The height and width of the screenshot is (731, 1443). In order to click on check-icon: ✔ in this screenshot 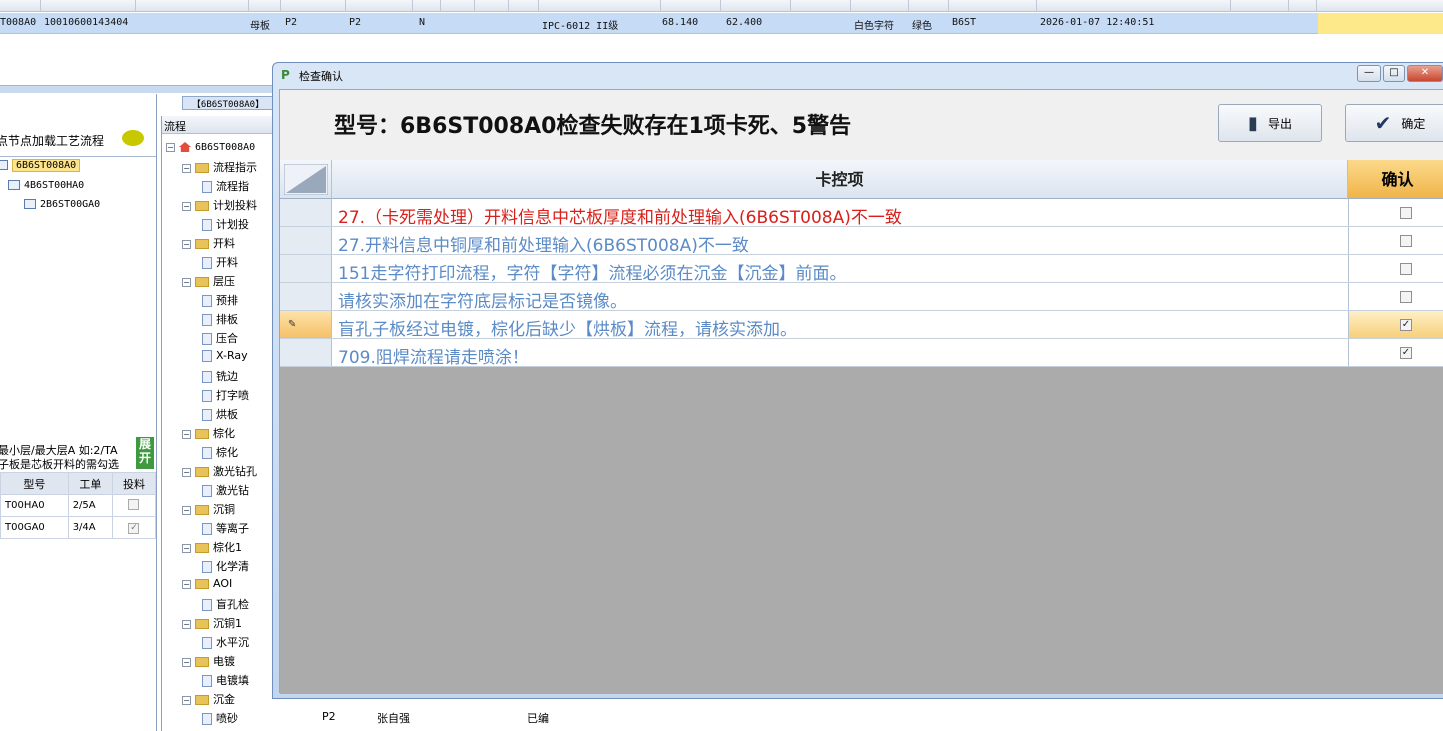, I will do `click(1383, 123)`.